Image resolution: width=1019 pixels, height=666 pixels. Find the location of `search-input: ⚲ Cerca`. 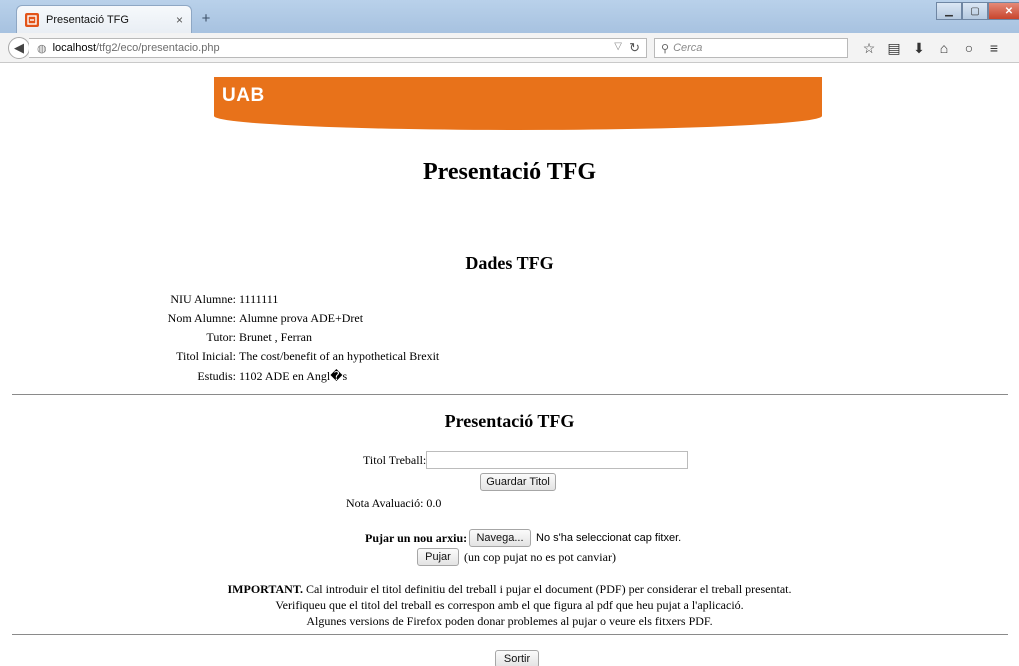

search-input: ⚲ Cerca is located at coordinates (751, 48).